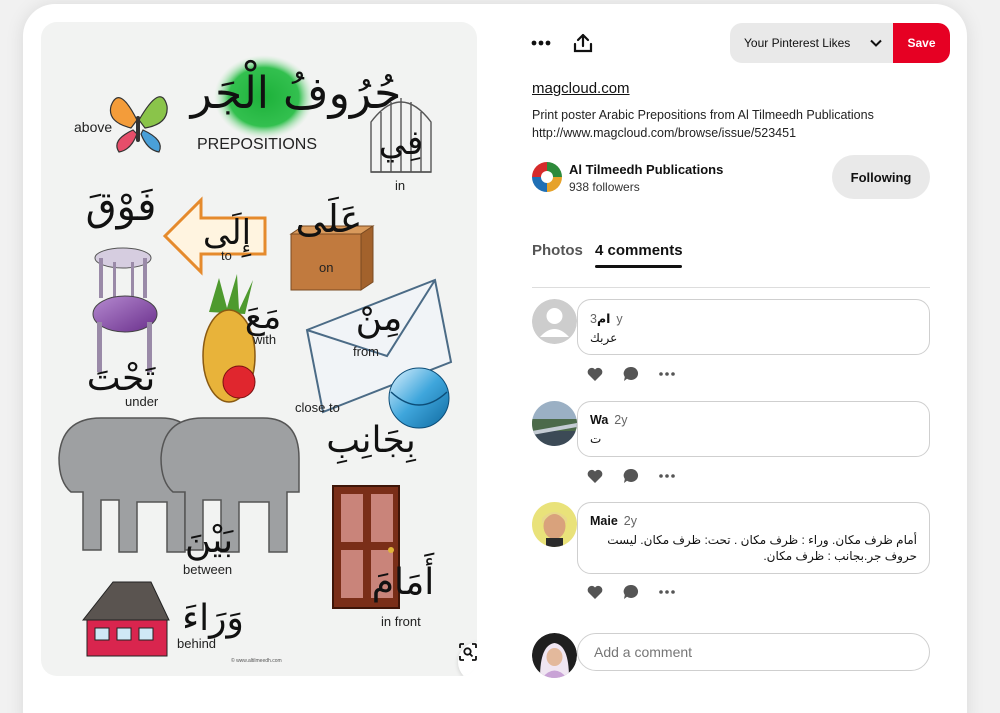 This screenshot has height=713, width=1000. I want to click on word-between-ar: بَيْنَ, so click(210, 540).